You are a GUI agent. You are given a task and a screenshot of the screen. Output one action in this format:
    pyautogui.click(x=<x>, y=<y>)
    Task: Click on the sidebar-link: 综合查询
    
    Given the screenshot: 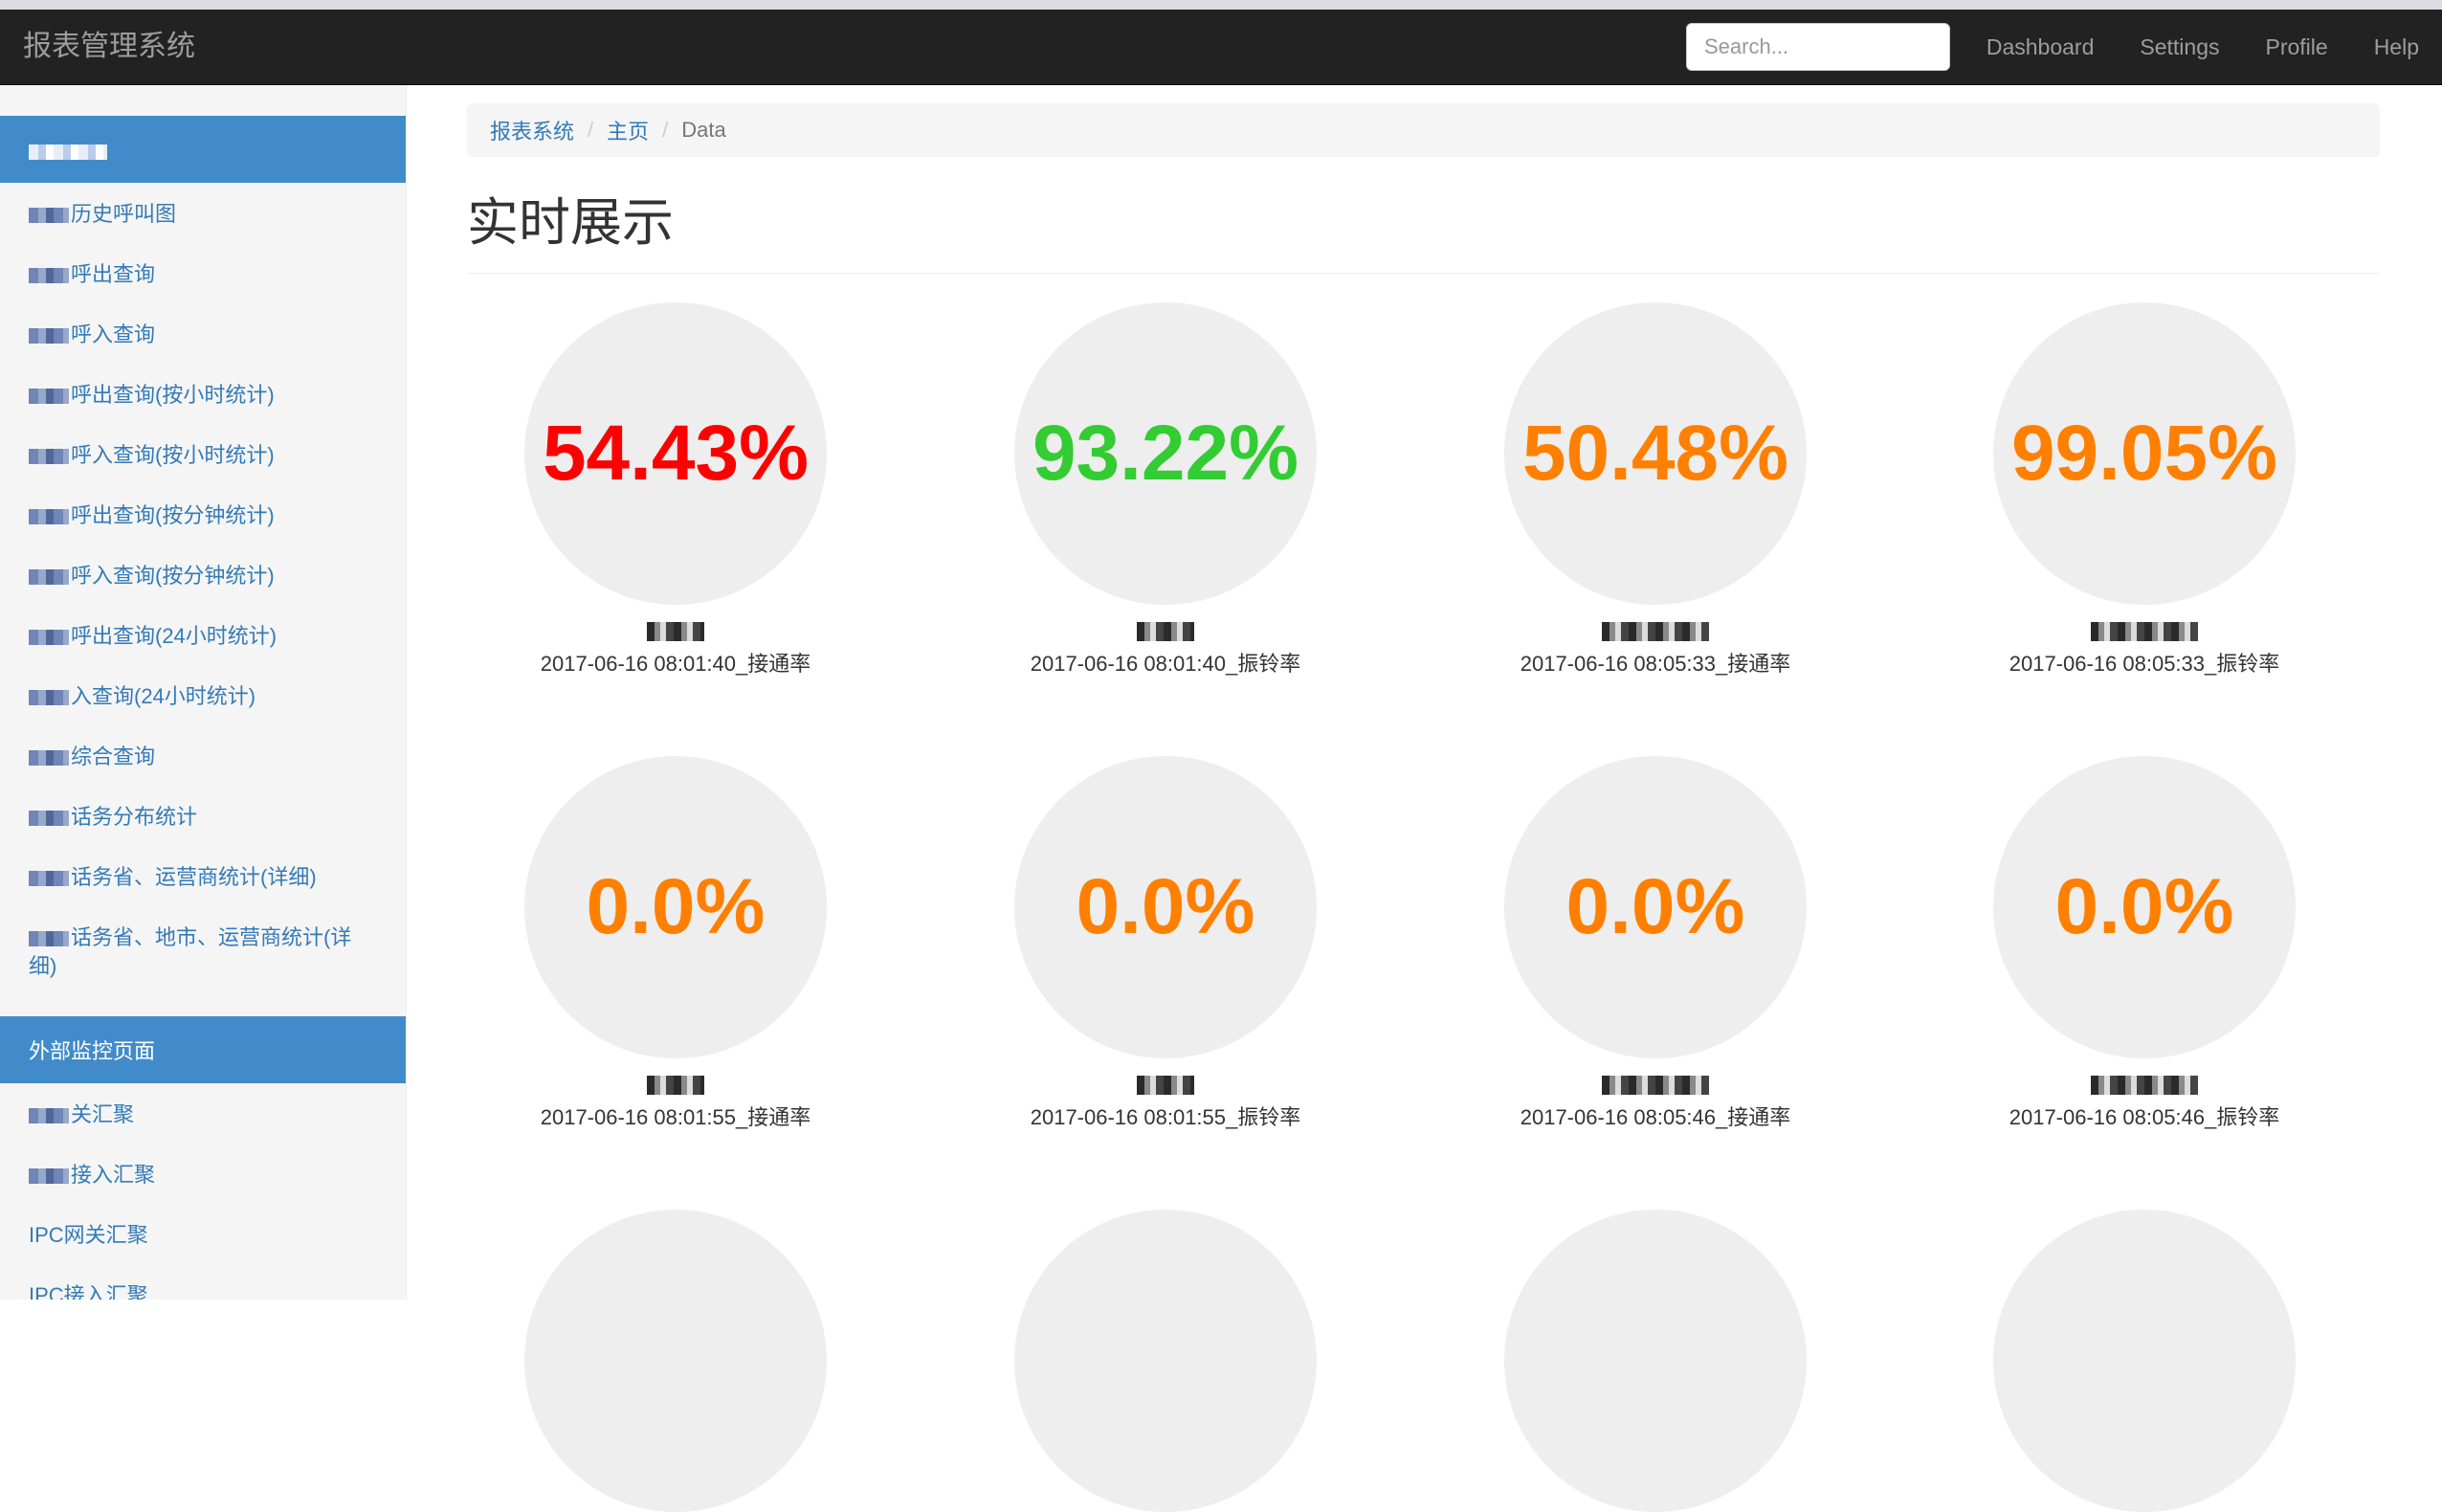 What is the action you would take?
    pyautogui.click(x=203, y=755)
    